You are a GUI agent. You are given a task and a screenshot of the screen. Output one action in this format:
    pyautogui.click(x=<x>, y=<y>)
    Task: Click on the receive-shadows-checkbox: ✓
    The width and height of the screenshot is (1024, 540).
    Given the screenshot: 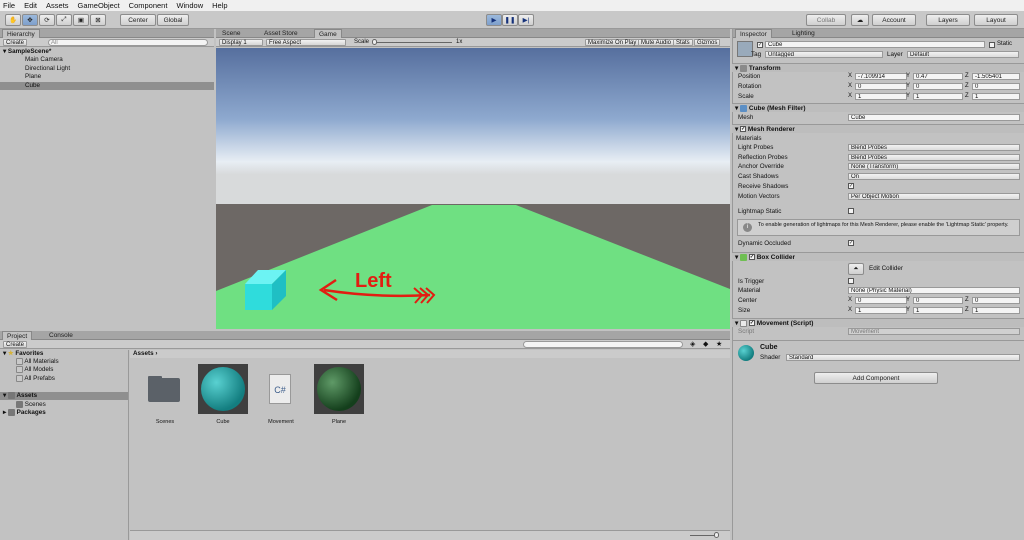 What is the action you would take?
    pyautogui.click(x=851, y=185)
    